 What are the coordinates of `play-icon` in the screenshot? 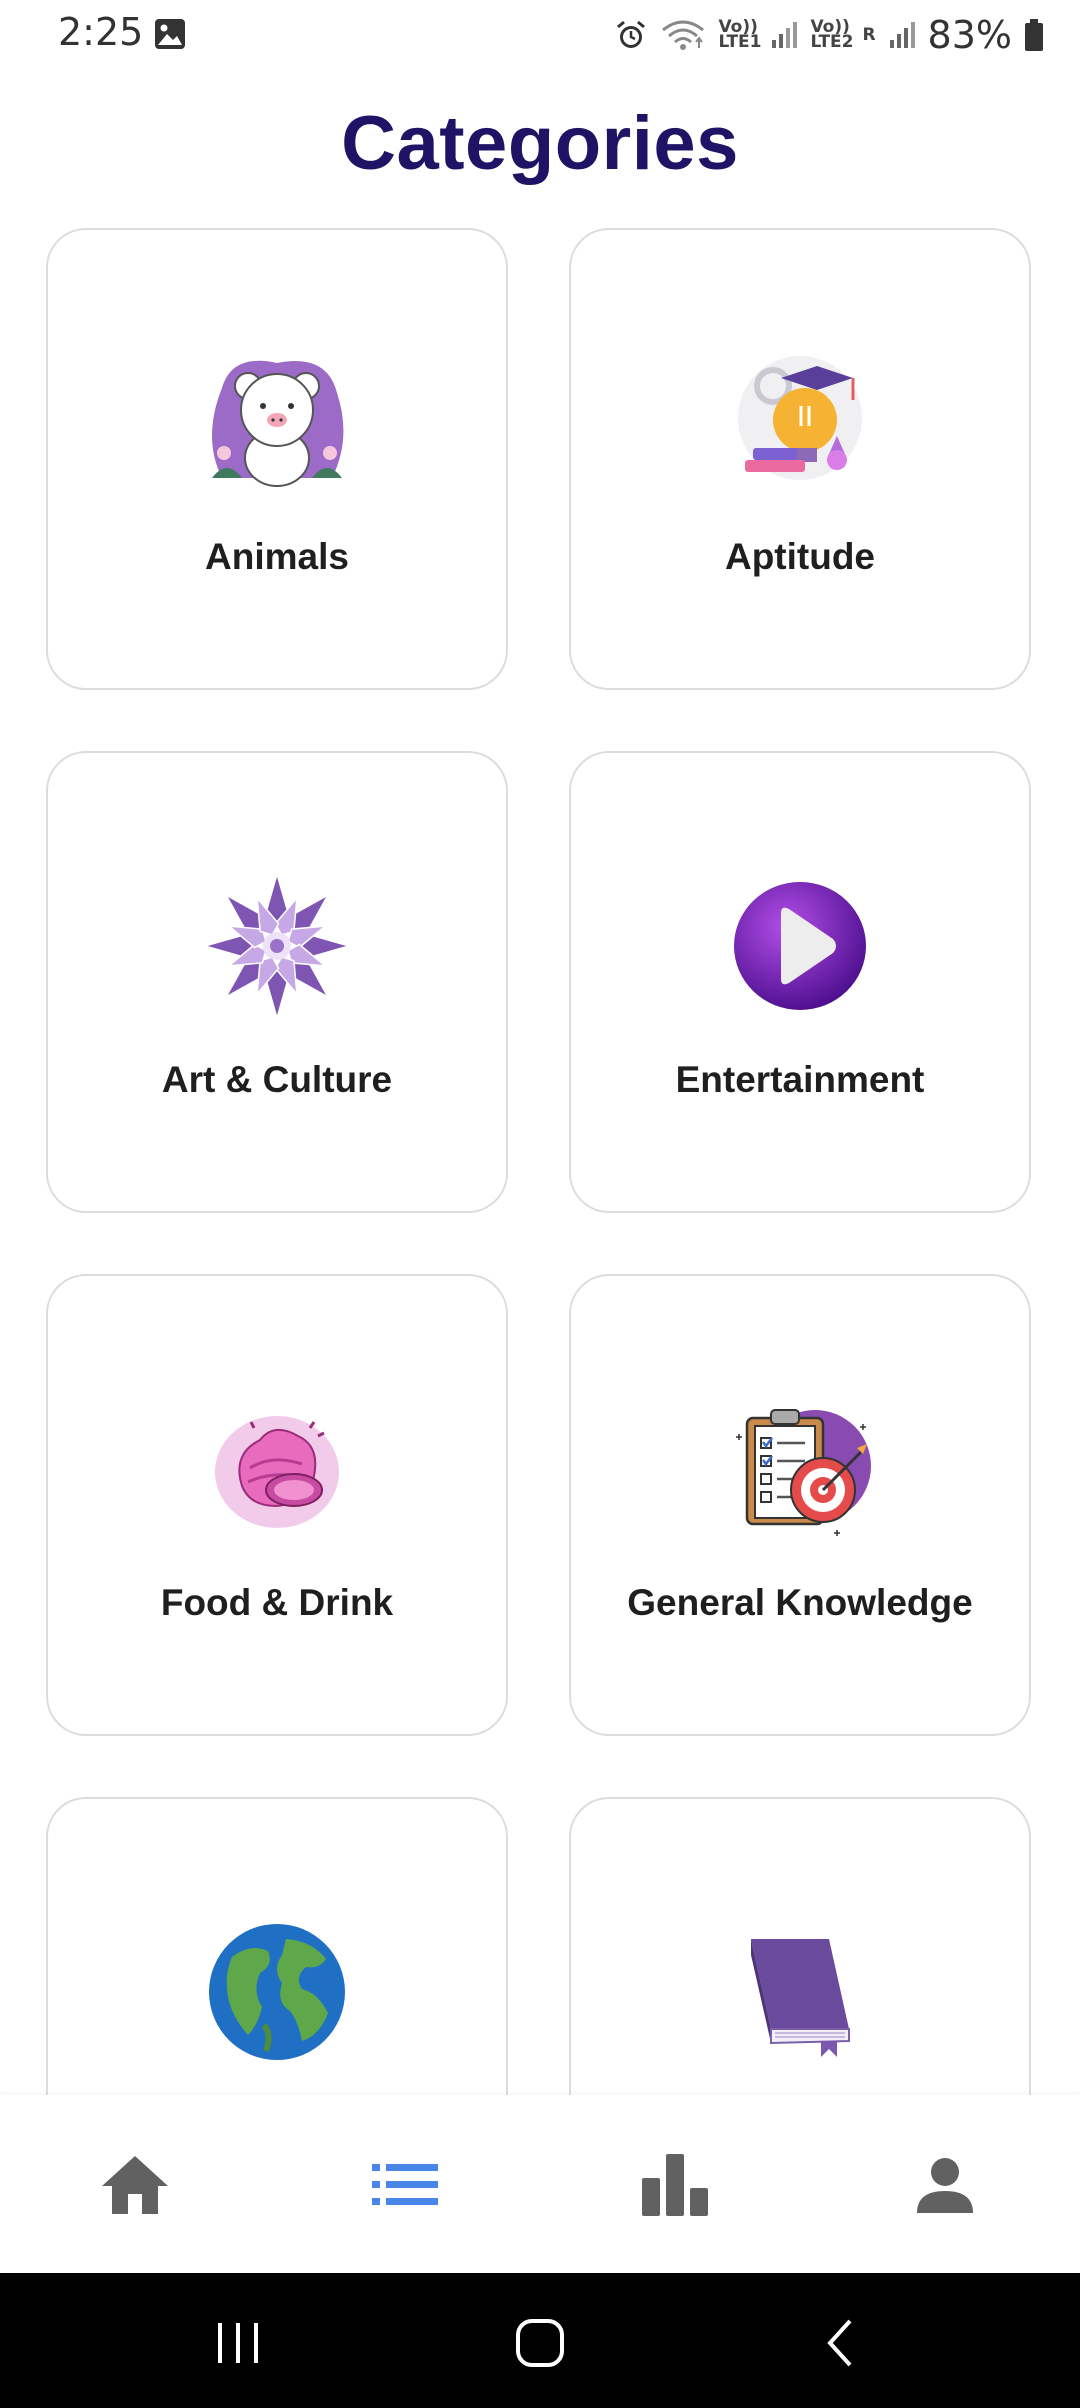 It's located at (800, 946).